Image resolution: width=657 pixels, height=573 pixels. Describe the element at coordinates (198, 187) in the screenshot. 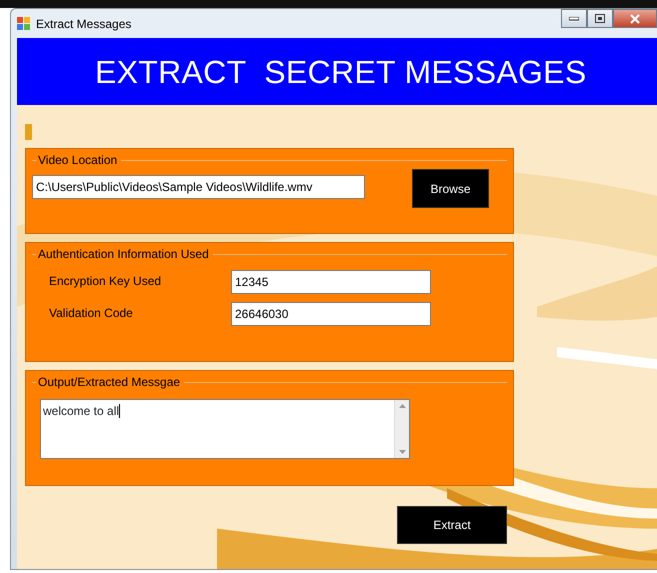

I see `file-path-field: C:\Users\Public\Videos\Sample Videos\Wildlife.wmv` at that location.